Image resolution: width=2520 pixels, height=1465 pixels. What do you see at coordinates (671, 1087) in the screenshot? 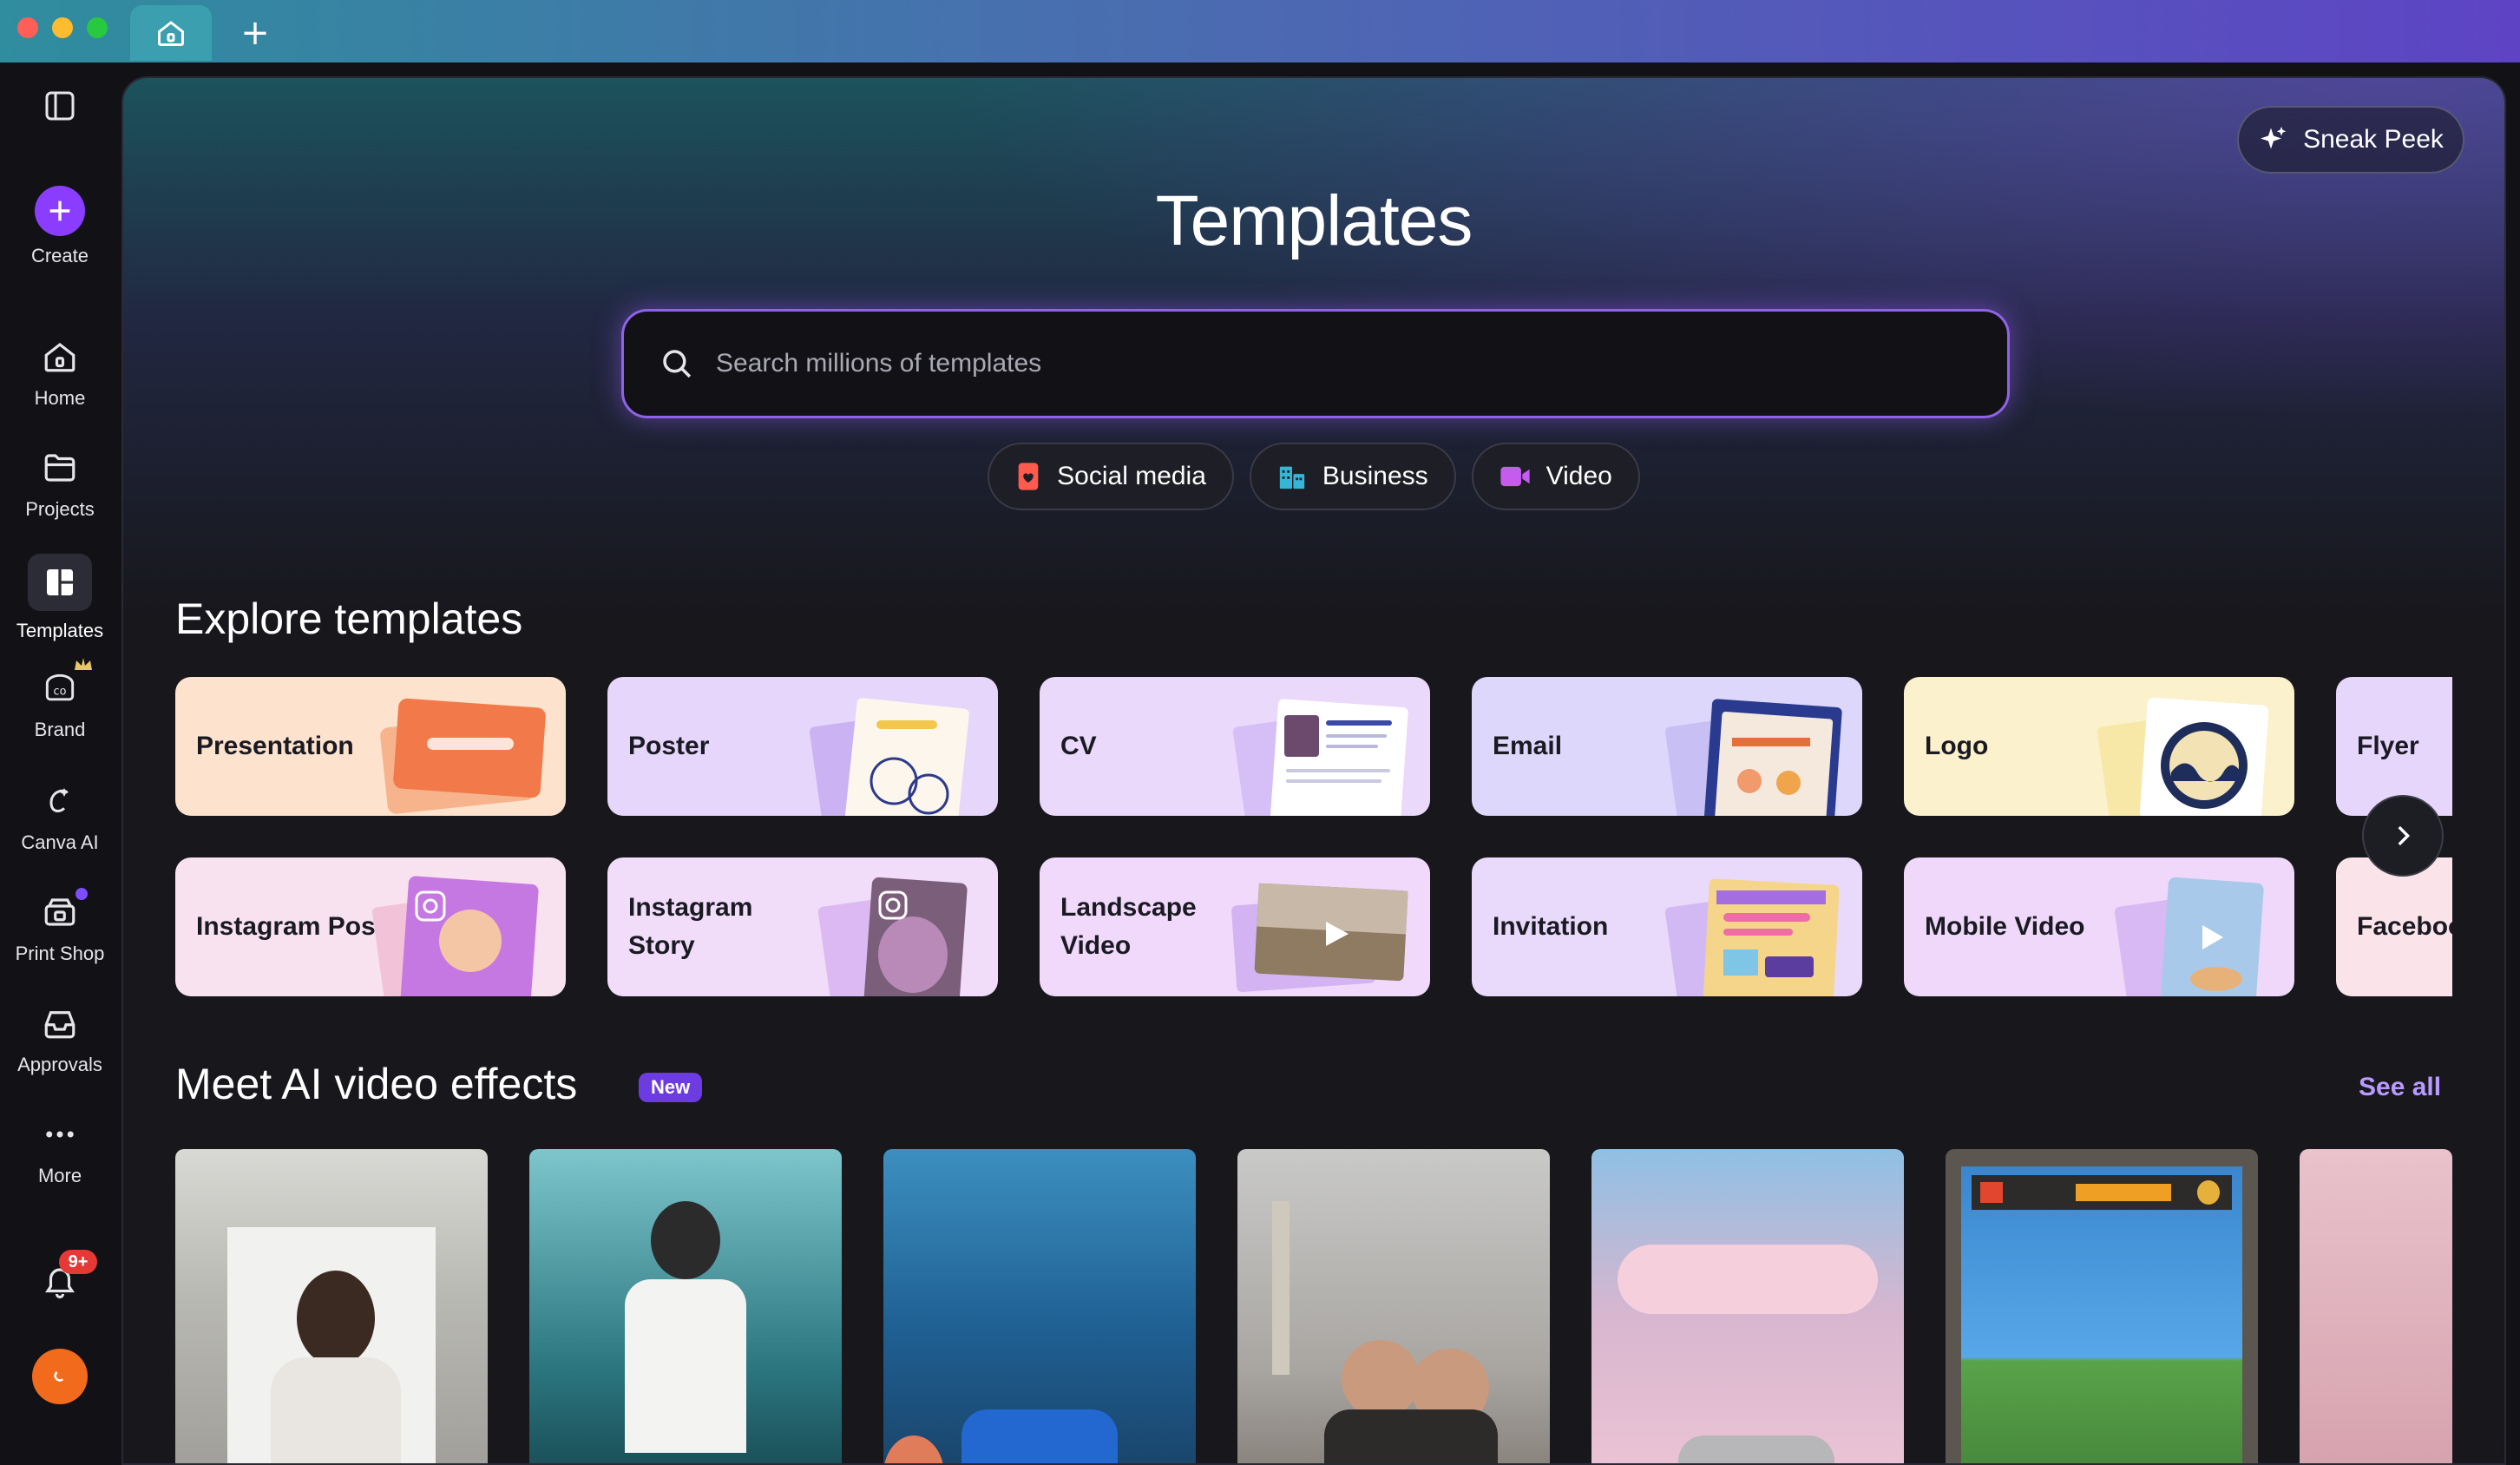
I see `new-badge: New` at bounding box center [671, 1087].